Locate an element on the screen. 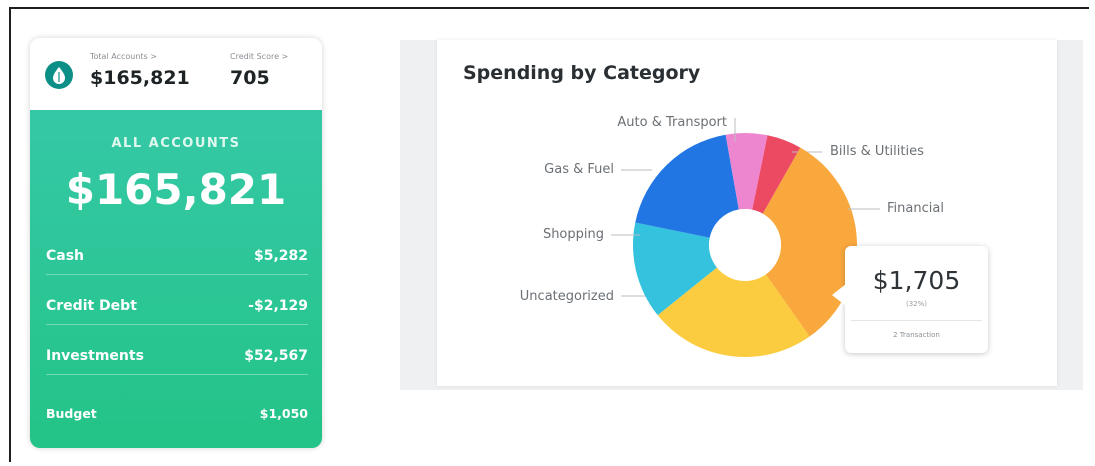  tooltip-transactions: 2 Transaction is located at coordinates (916, 335).